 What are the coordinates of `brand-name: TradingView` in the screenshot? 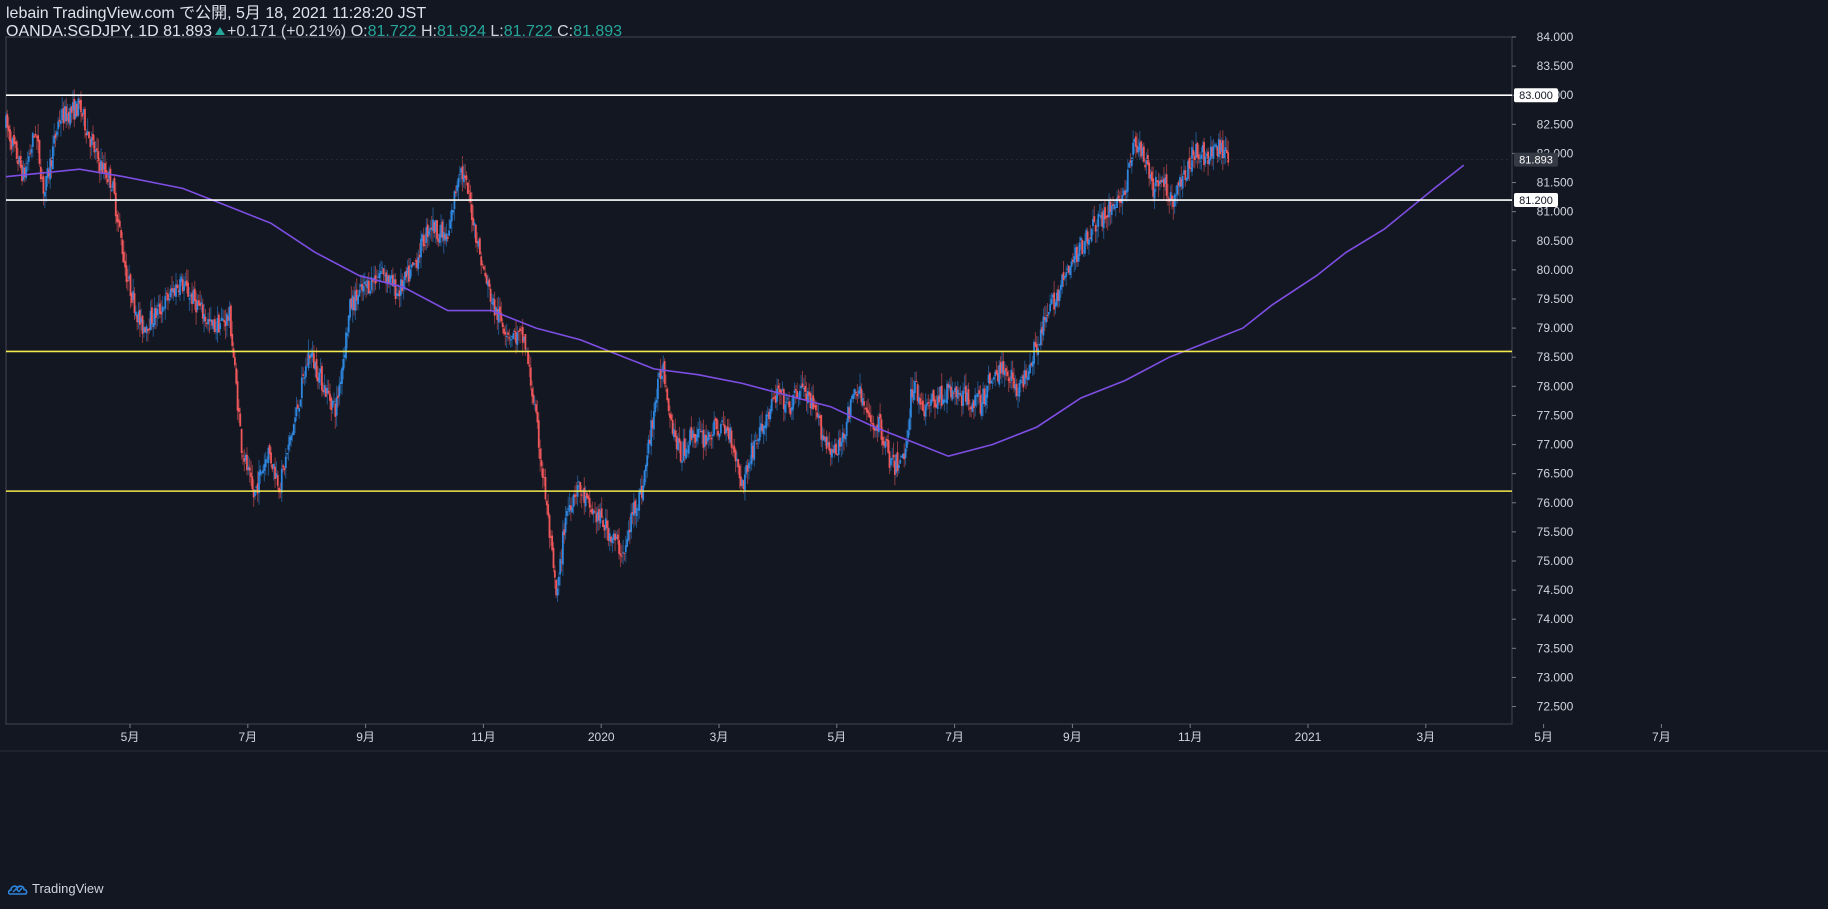 It's located at (68, 888).